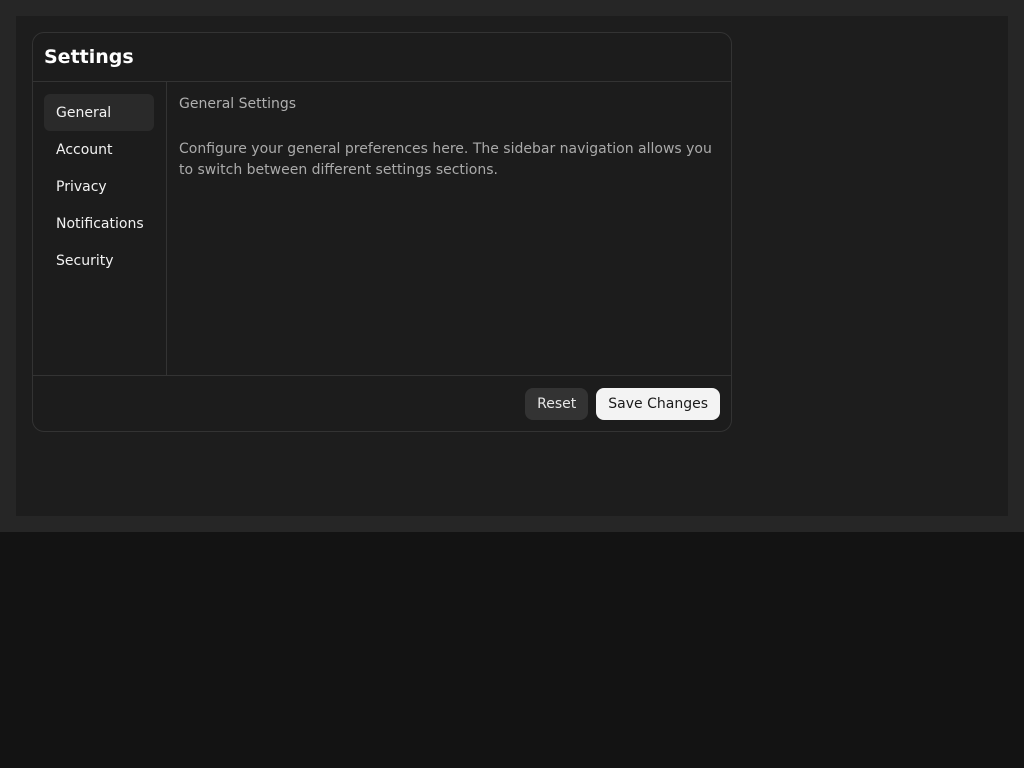 The width and height of the screenshot is (1024, 768). What do you see at coordinates (99, 186) in the screenshot?
I see `sidebar-item-privacy: Privacy` at bounding box center [99, 186].